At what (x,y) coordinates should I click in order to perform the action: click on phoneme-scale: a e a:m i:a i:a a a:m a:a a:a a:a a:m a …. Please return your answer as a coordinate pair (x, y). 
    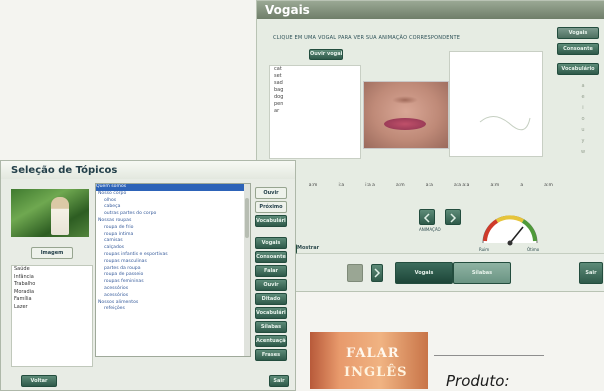
    Looking at the image, I should click on (407, 188).